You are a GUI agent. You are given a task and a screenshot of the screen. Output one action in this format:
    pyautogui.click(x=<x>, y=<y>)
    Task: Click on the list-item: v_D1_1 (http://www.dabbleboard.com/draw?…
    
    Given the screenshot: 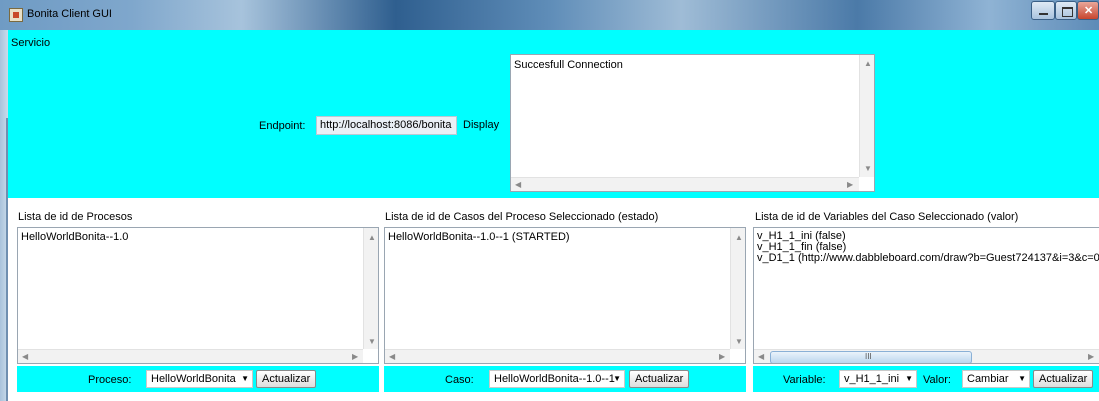 What is the action you would take?
    pyautogui.click(x=928, y=258)
    